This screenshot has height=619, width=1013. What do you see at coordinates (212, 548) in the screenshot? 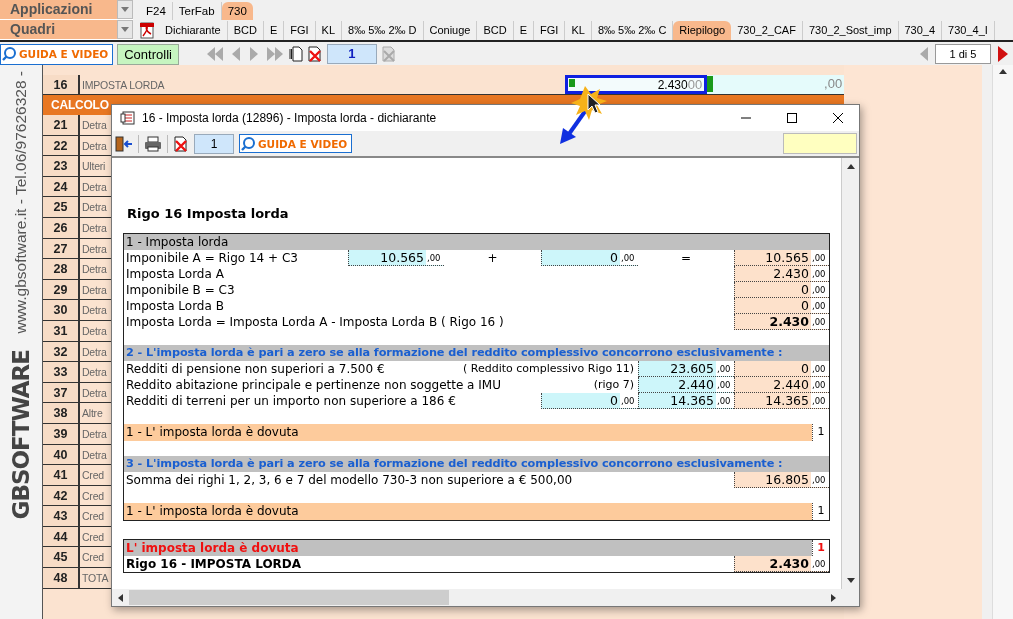
I see `alert-label: L' imposta lorda è dovuta` at bounding box center [212, 548].